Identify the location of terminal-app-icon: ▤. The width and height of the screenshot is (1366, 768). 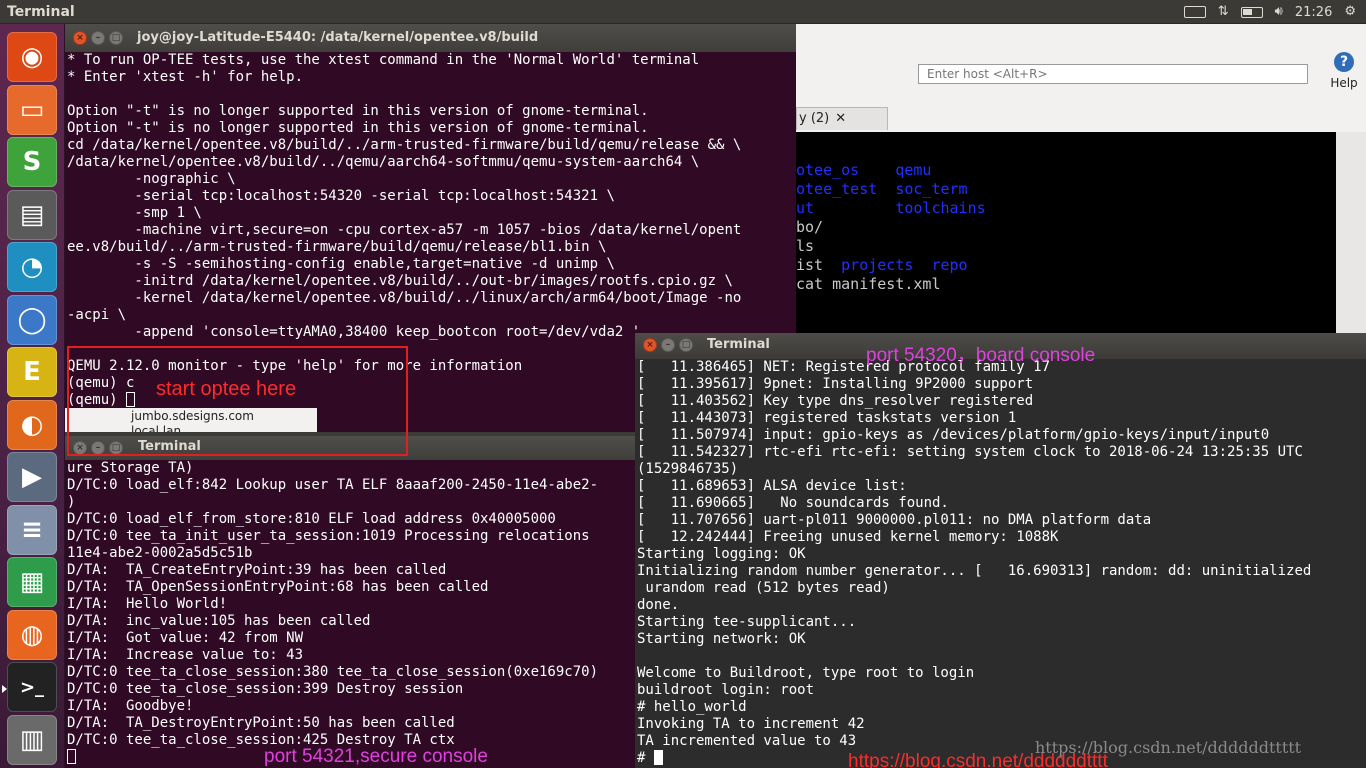
(32, 214).